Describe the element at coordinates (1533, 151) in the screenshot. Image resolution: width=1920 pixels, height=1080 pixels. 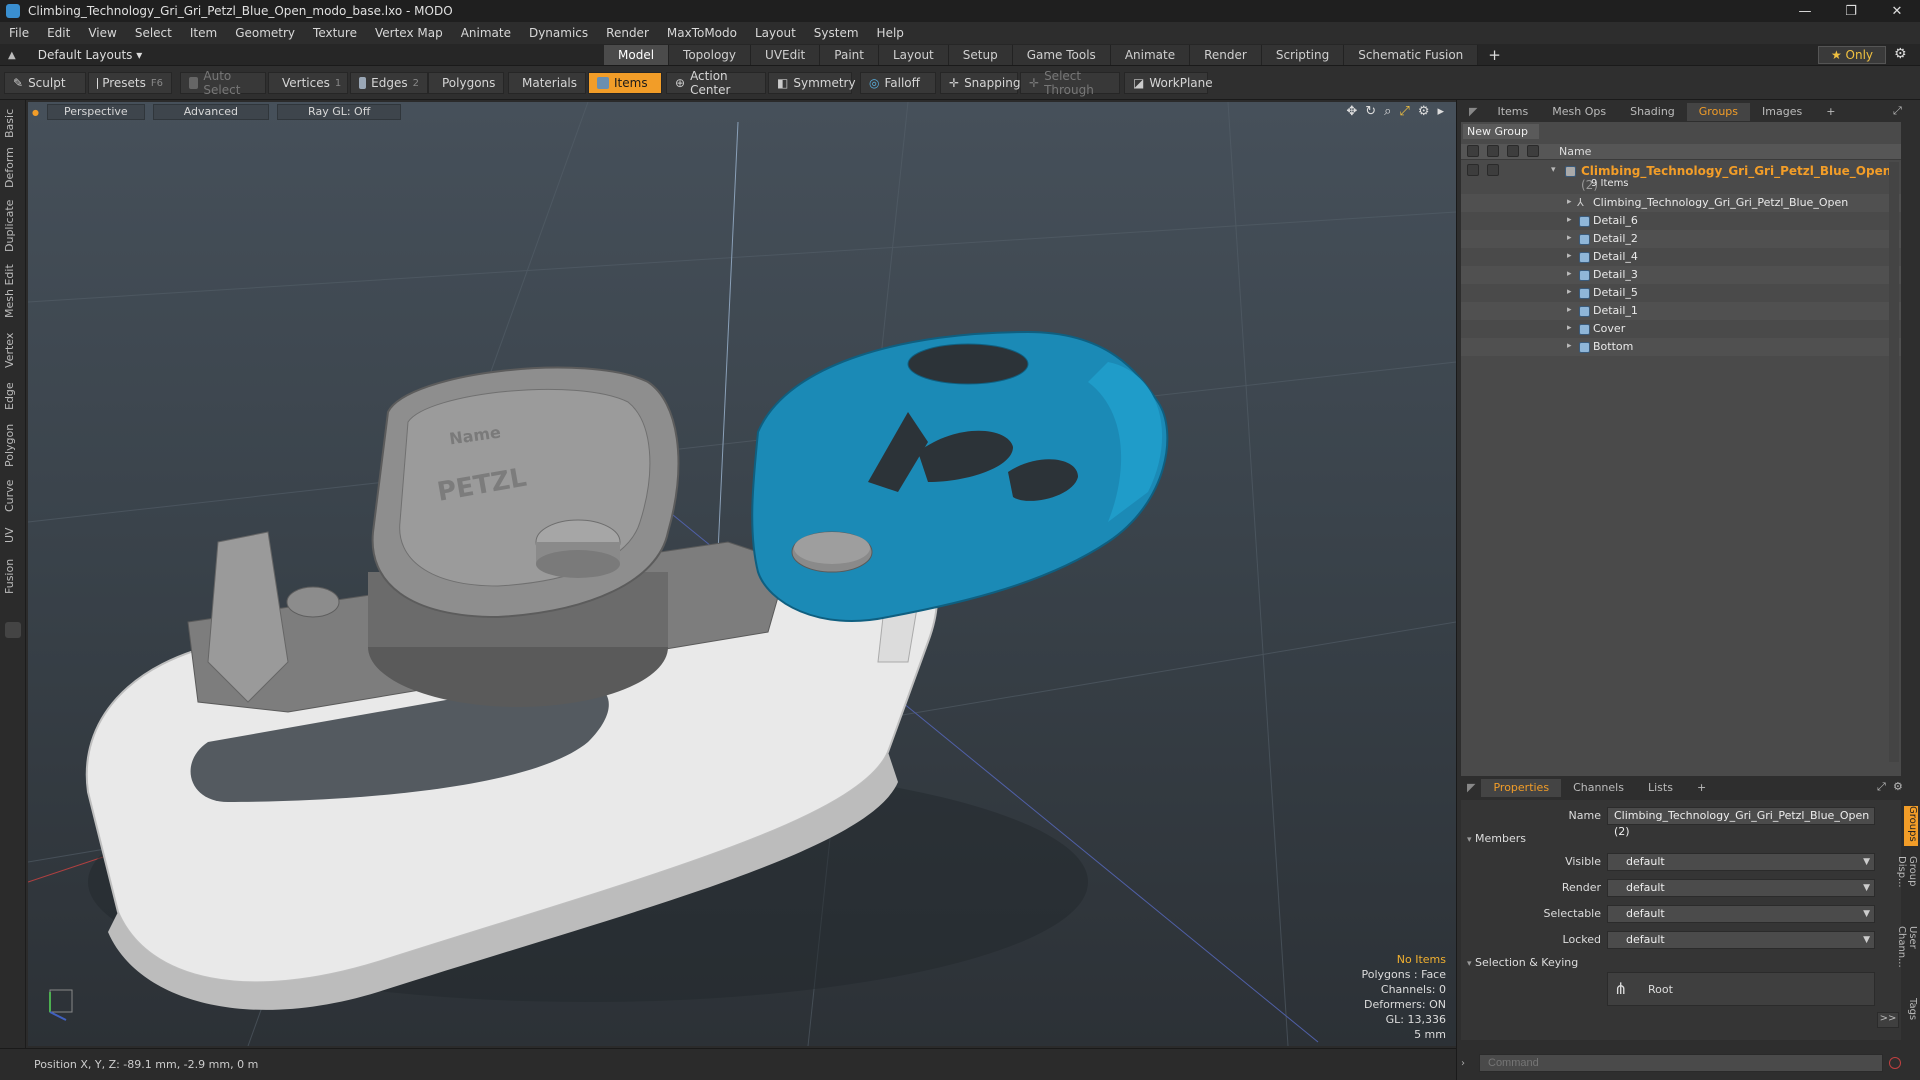
I see `select-header-icon` at that location.